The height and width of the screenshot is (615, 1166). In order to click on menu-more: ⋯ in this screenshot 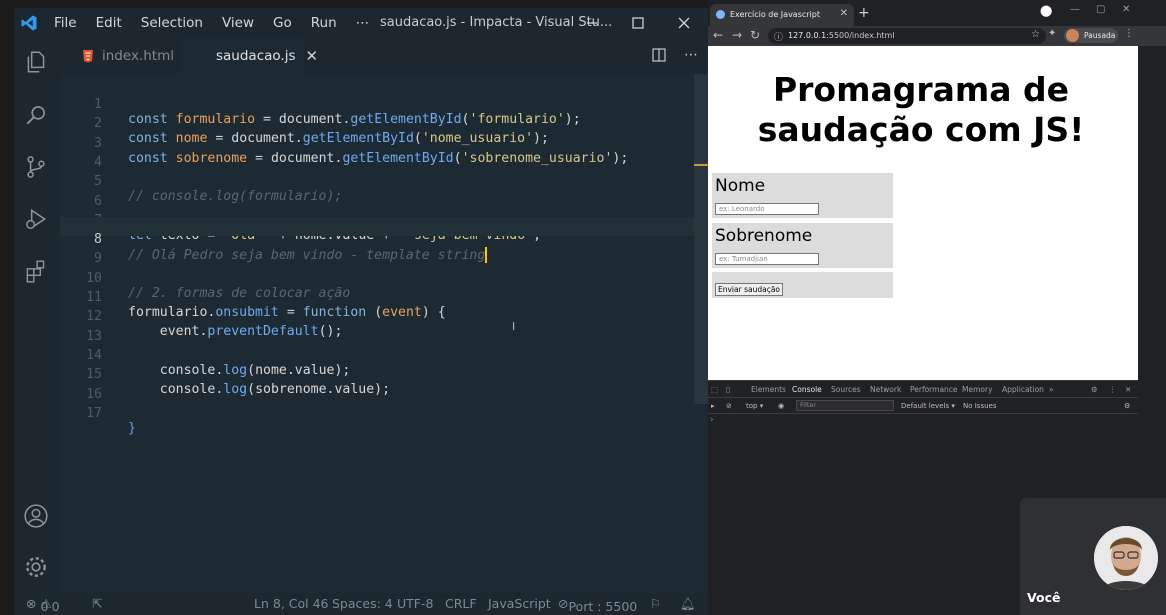, I will do `click(363, 23)`.